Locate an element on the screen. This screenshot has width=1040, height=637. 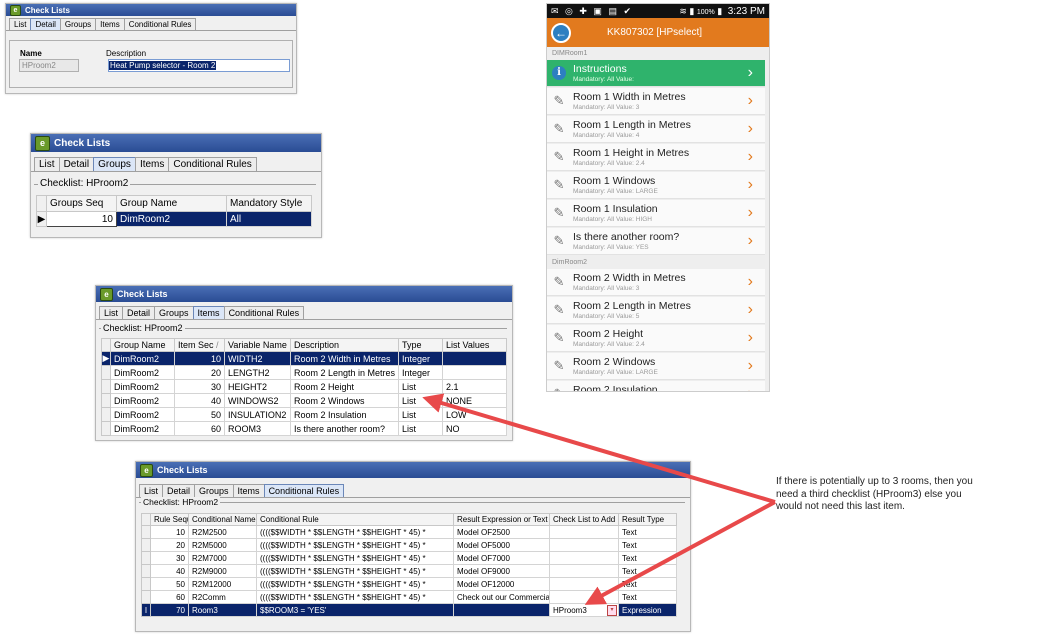
groups-seq-cell: 10 is located at coordinates (81, 219).